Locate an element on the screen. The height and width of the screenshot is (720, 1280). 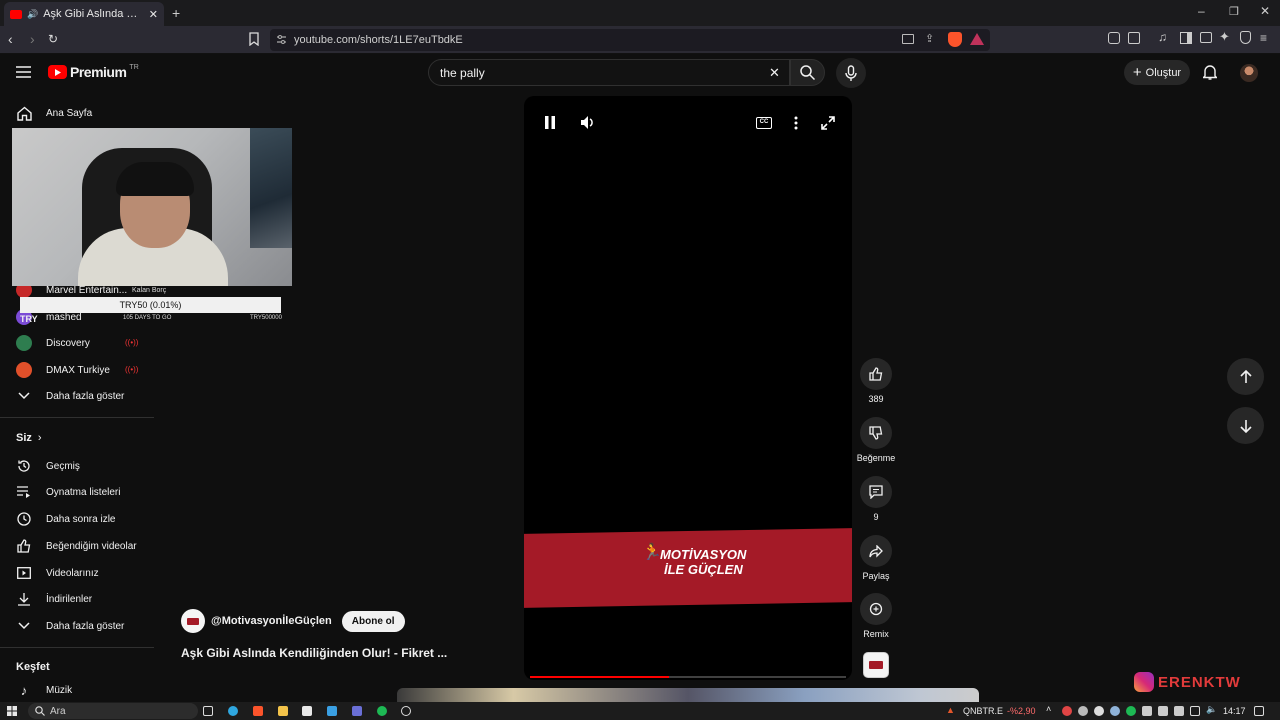
file-explorer-icon is located at coordinates (283, 711).